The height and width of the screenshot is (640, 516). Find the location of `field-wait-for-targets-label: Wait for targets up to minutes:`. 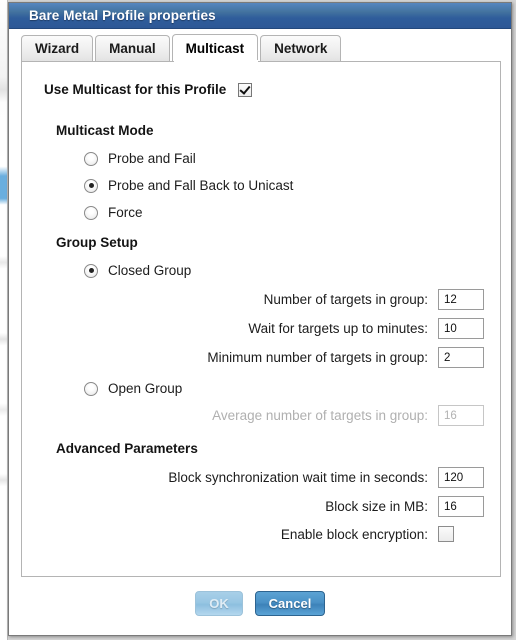

field-wait-for-targets-label: Wait for targets up to minutes: is located at coordinates (338, 328).